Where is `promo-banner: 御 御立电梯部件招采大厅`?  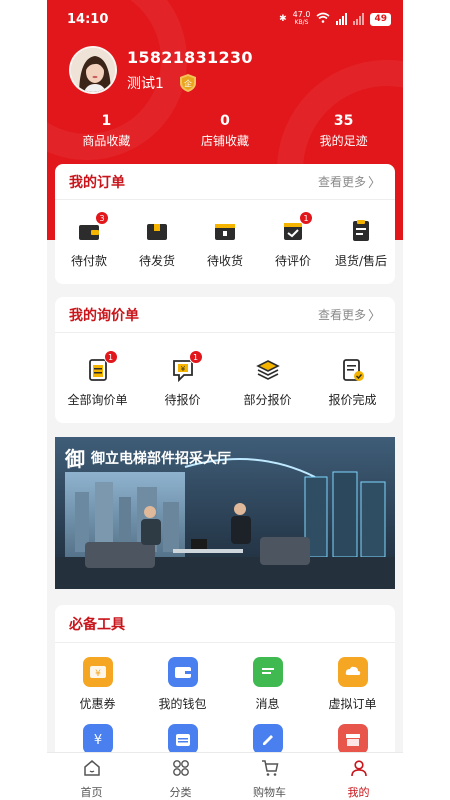
promo-banner: 御 御立电梯部件招采大厅 is located at coordinates (225, 513).